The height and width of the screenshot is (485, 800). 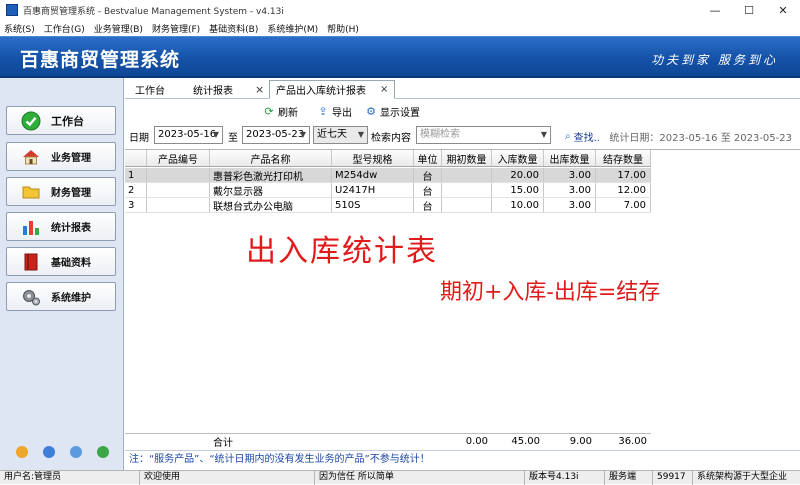 I want to click on total-closing: 36.00, so click(x=632, y=441).